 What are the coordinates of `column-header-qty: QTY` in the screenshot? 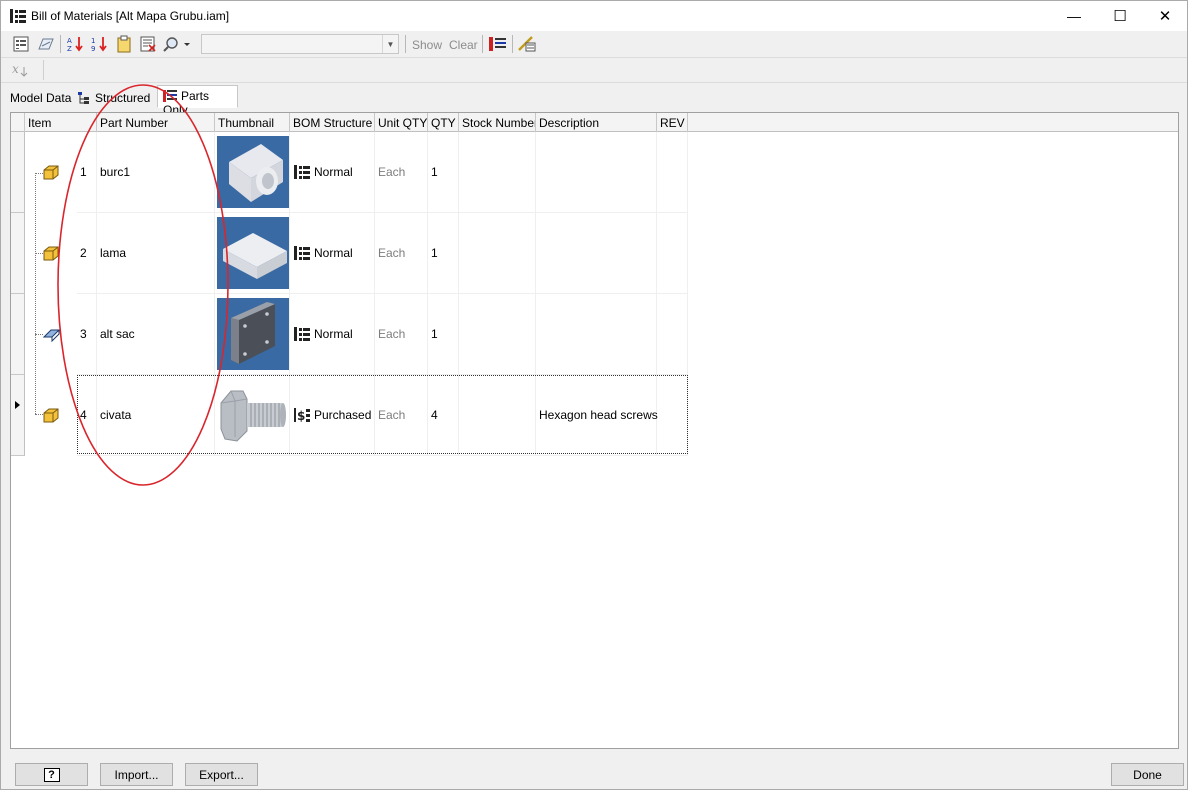 It's located at (443, 122).